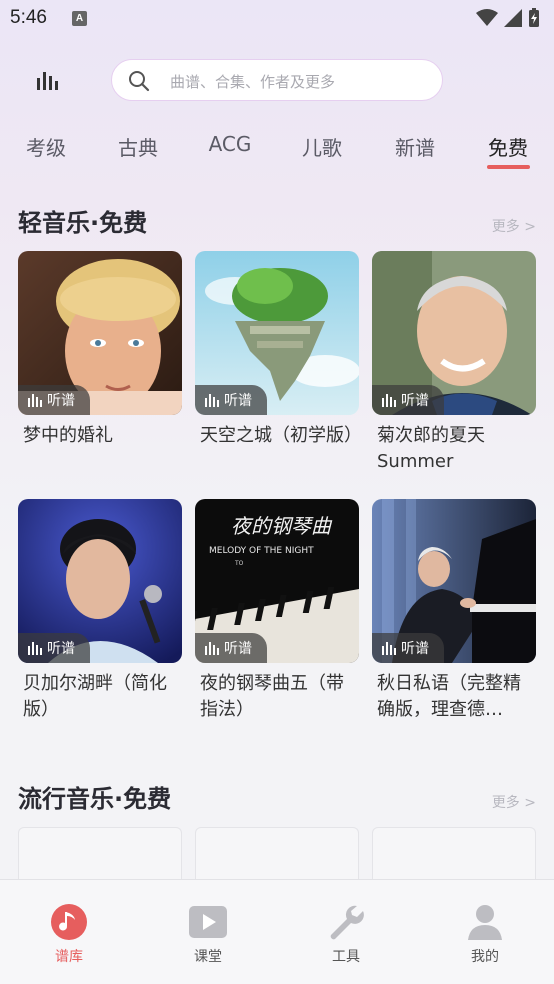 The width and height of the screenshot is (554, 984). I want to click on status-icons, so click(508, 18).